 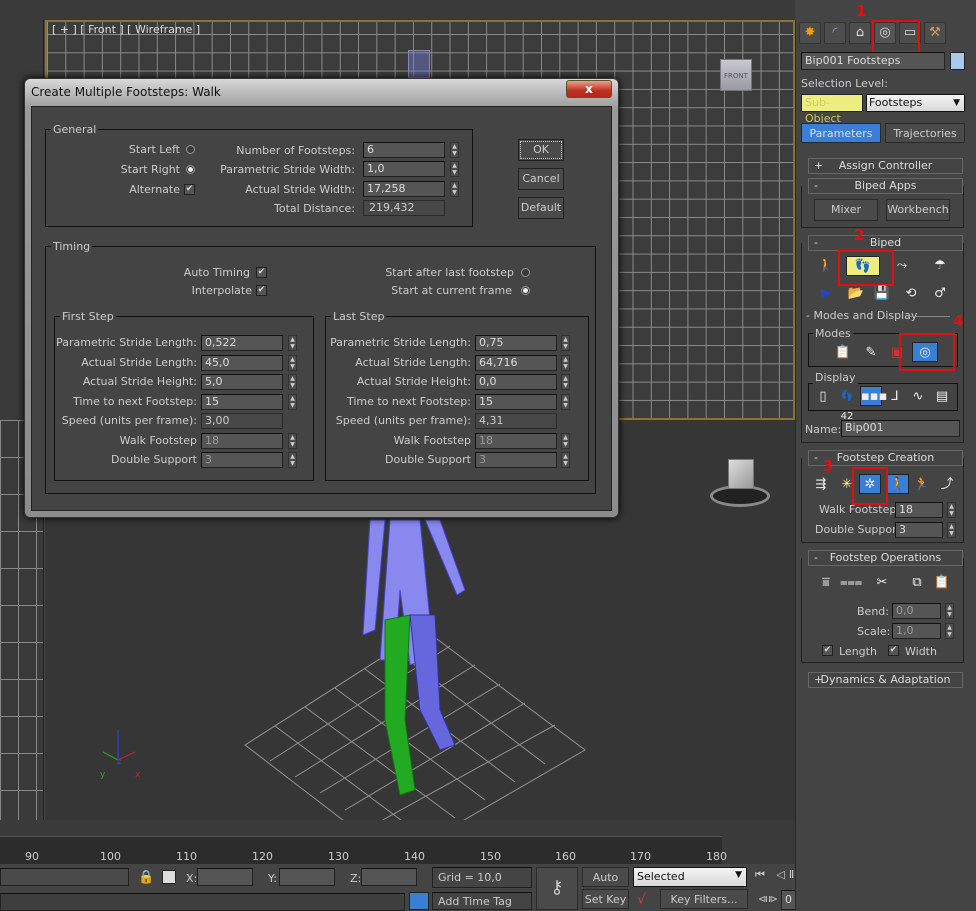 I want to click on width-checkbox: ✔, so click(x=893, y=650).